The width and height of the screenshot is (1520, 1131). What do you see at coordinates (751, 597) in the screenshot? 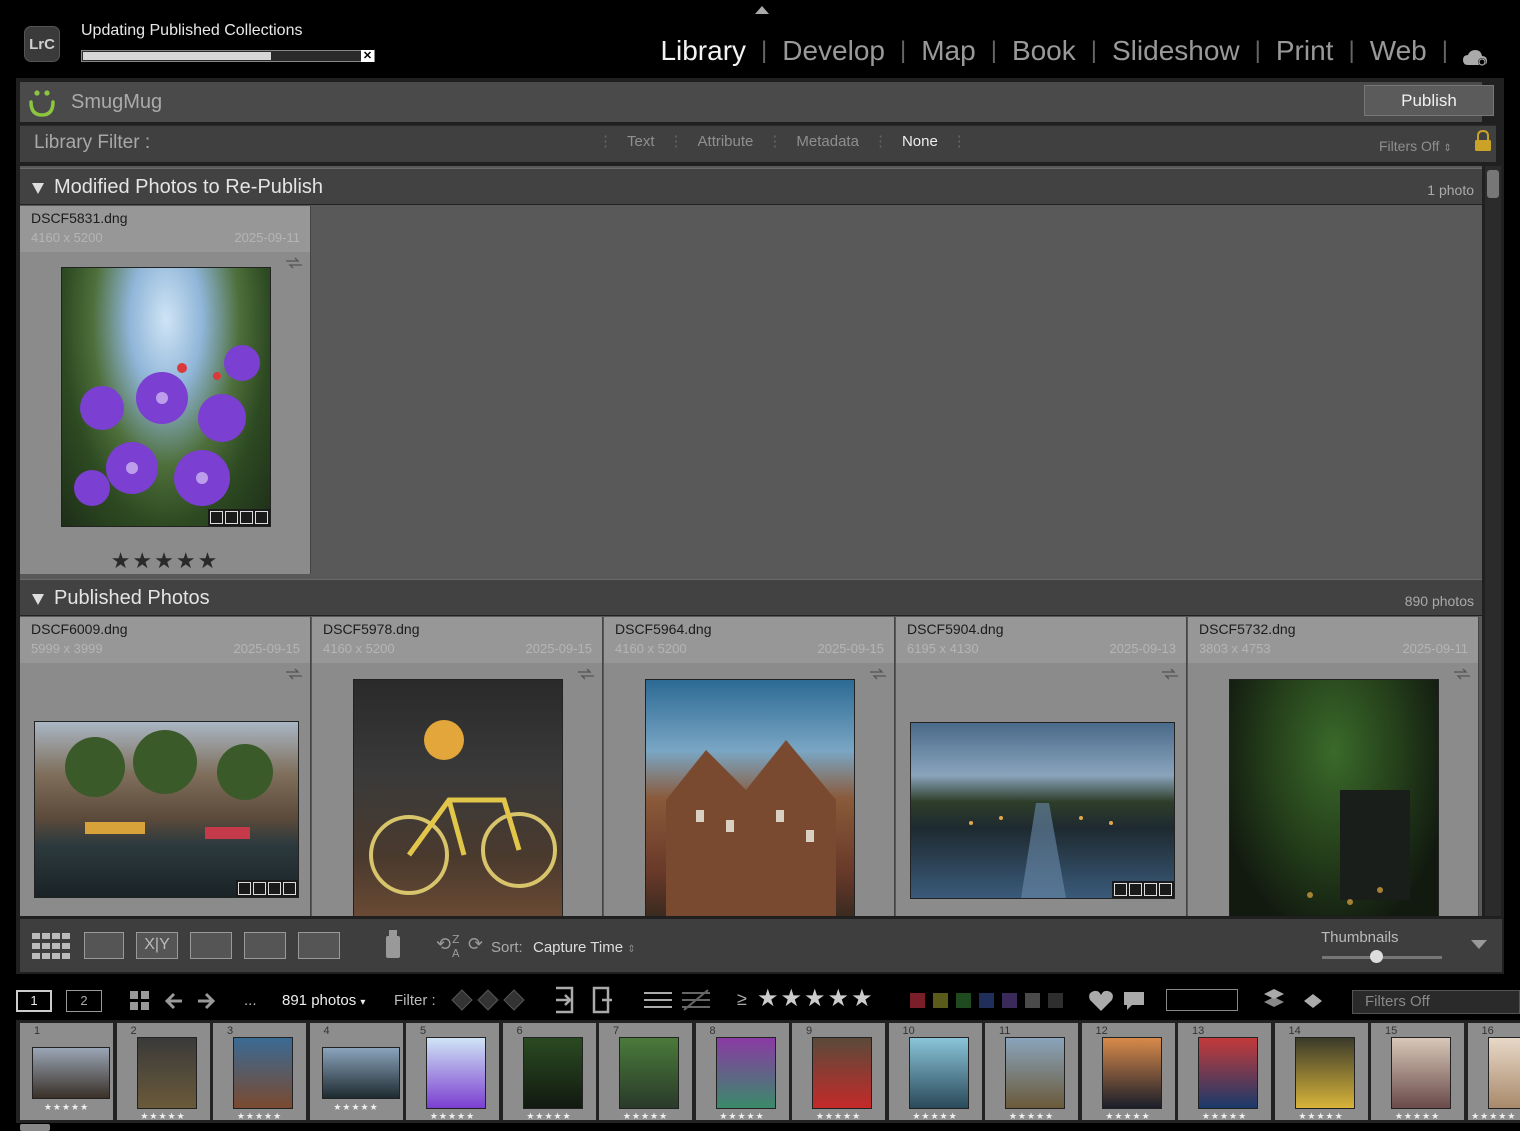
I see `section-header-published: Published Photos 890 photos` at bounding box center [751, 597].